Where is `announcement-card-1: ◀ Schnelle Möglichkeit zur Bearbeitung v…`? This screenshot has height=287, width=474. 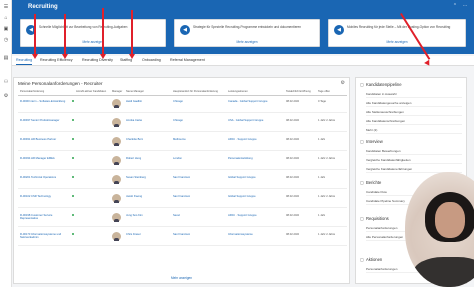 announcement-card-1: ◀ Schnelle Möglichkeit zur Bearbeitung v… is located at coordinates (93, 33).